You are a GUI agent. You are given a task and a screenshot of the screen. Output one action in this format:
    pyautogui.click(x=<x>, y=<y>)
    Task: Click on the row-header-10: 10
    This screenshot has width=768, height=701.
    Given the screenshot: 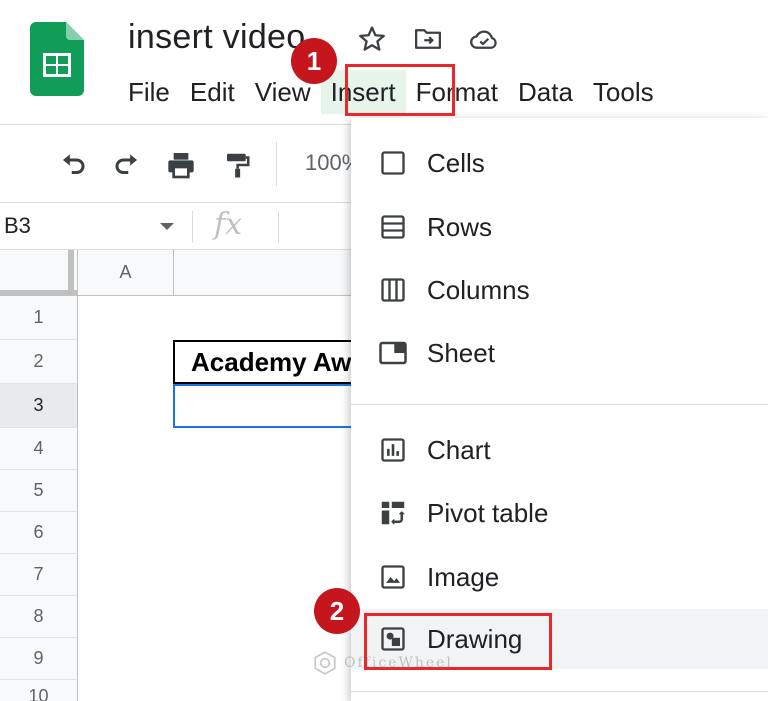 What is the action you would take?
    pyautogui.click(x=39, y=690)
    